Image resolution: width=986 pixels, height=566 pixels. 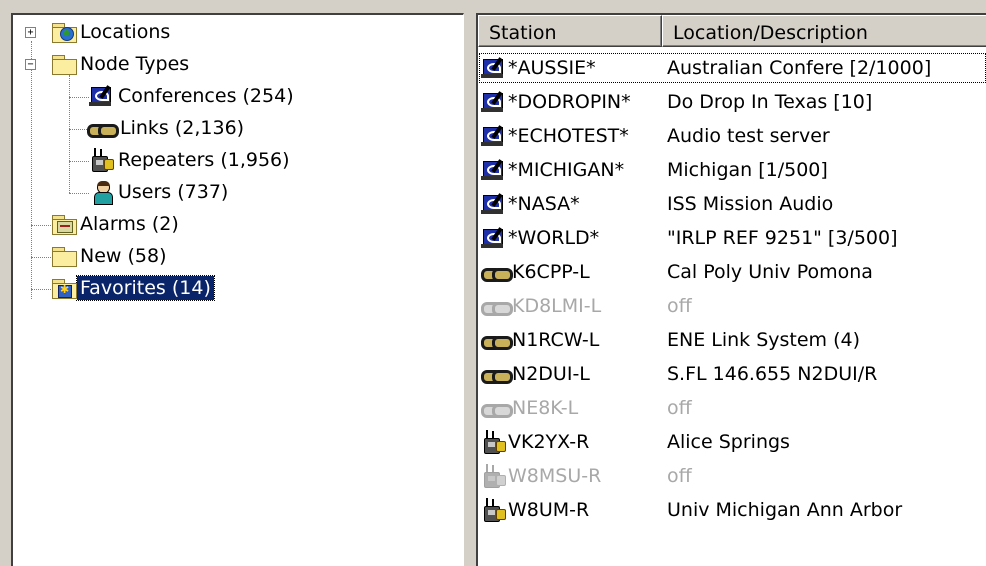 What do you see at coordinates (470, 289) in the screenshot?
I see `pane-splitter` at bounding box center [470, 289].